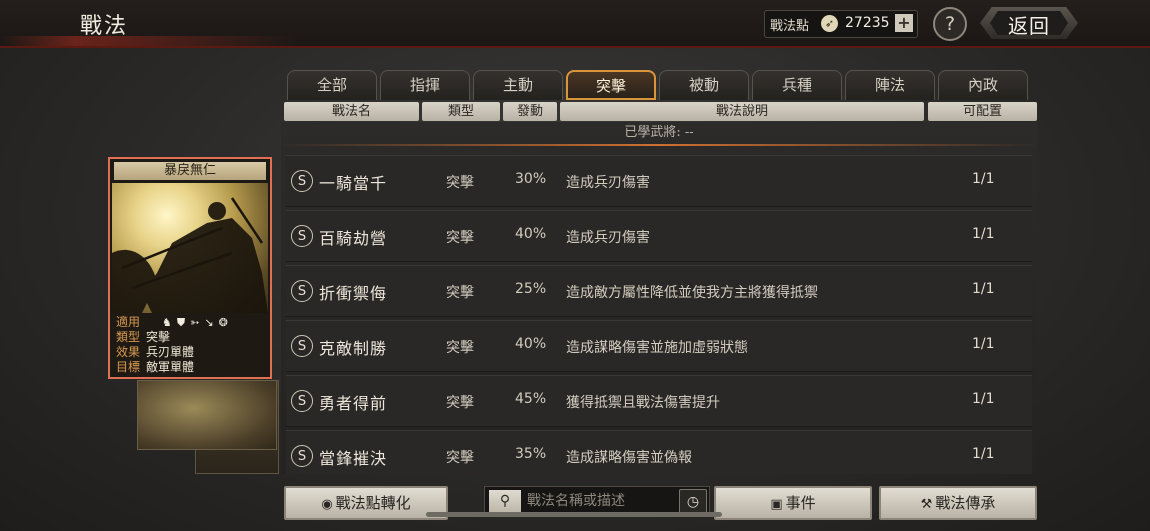 The image size is (1150, 531). Describe the element at coordinates (965, 503) in the screenshot. I see `inherit-tactic-label: 戰法傳承` at that location.